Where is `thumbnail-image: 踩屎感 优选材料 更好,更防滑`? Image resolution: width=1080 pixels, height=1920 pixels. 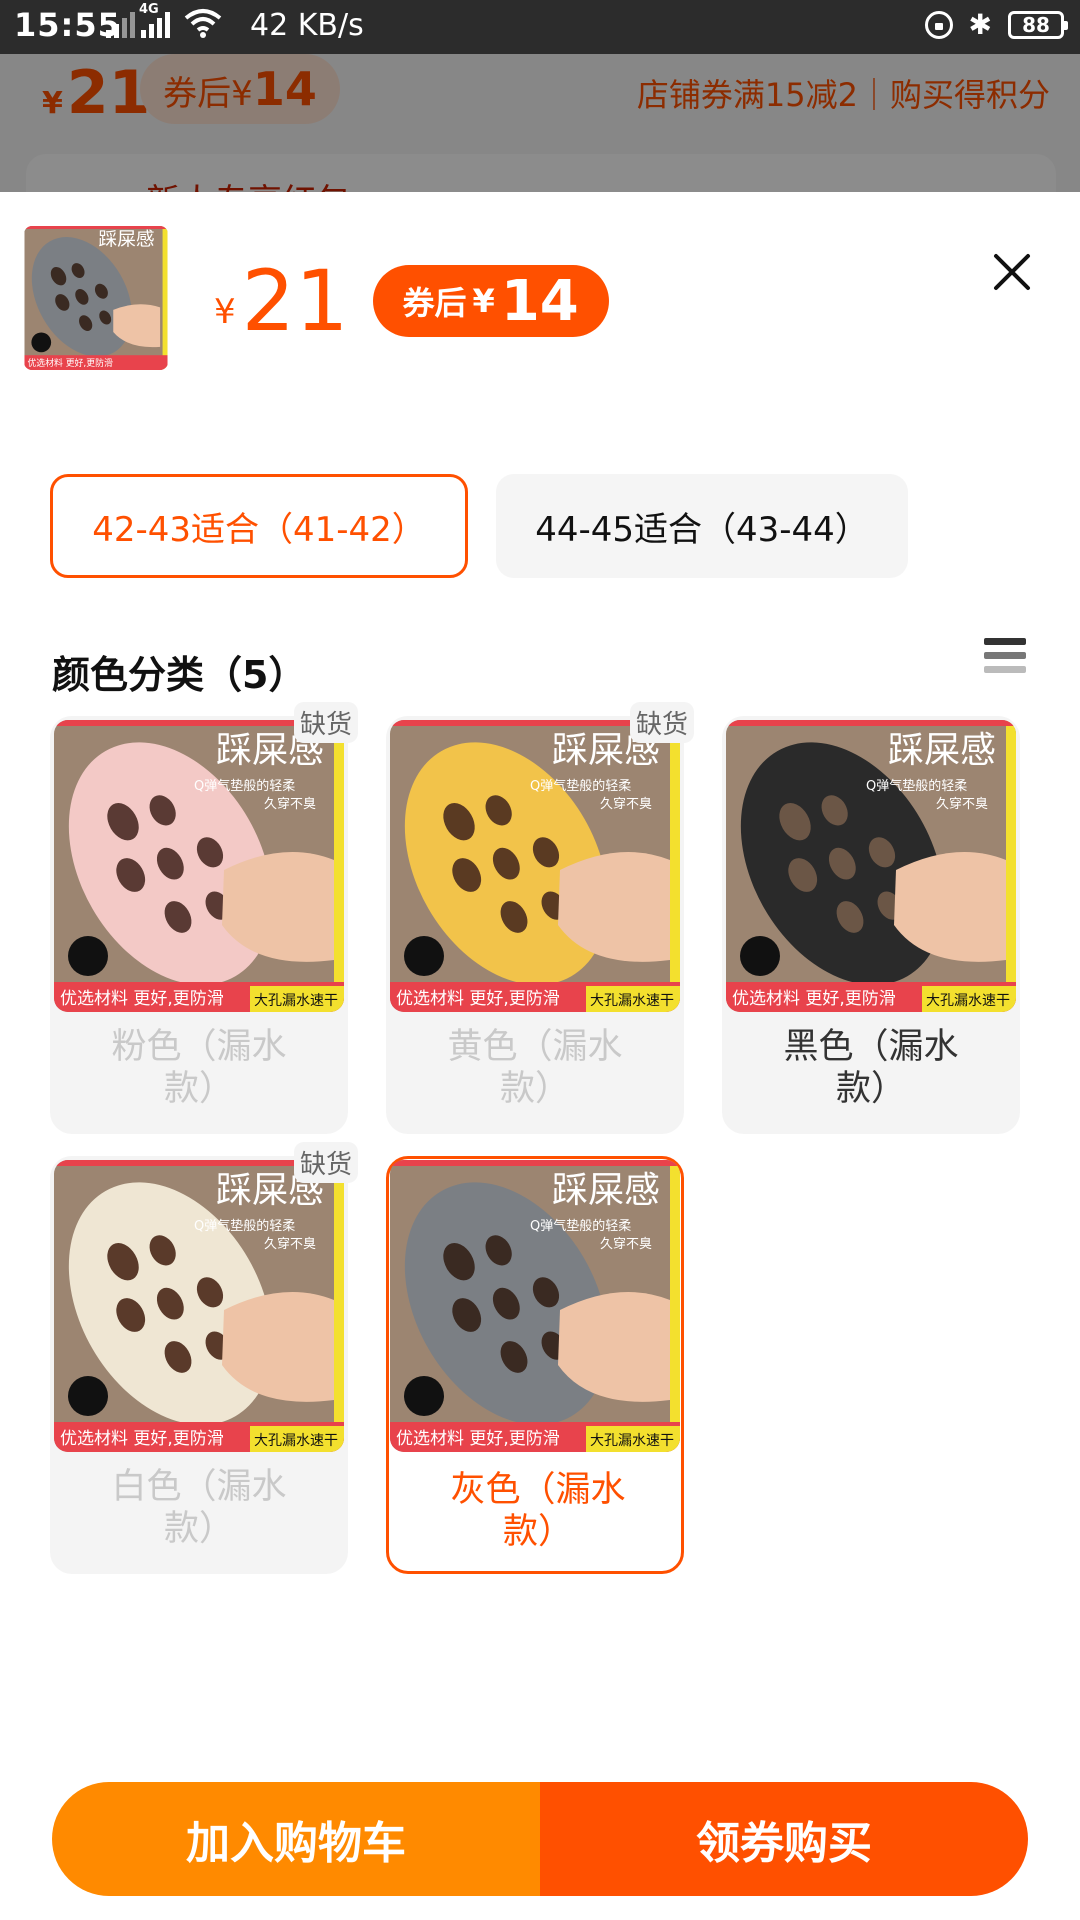
thumbnail-image: 踩屎感 优选材料 更好,更防滑 is located at coordinates (96, 298).